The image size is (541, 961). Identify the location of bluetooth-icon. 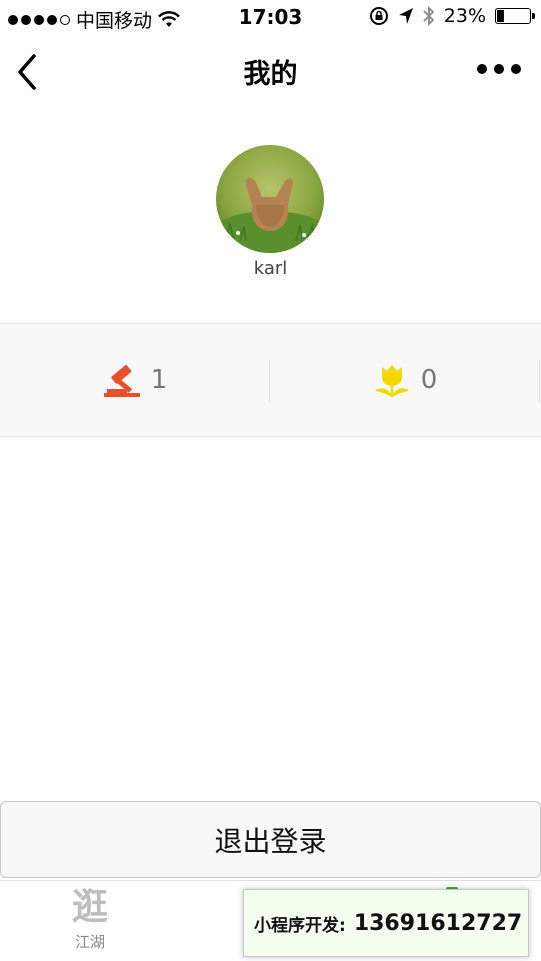
(429, 16).